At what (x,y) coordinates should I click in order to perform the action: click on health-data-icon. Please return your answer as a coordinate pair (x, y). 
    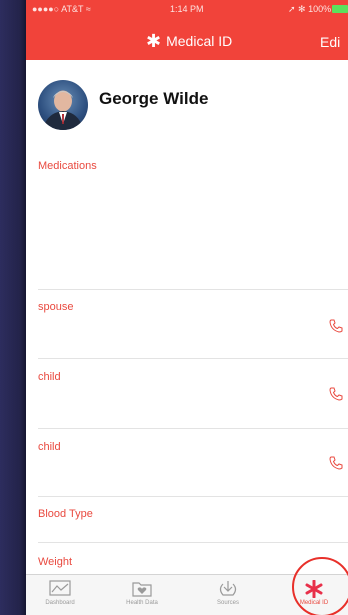
    Looking at the image, I should click on (142, 589).